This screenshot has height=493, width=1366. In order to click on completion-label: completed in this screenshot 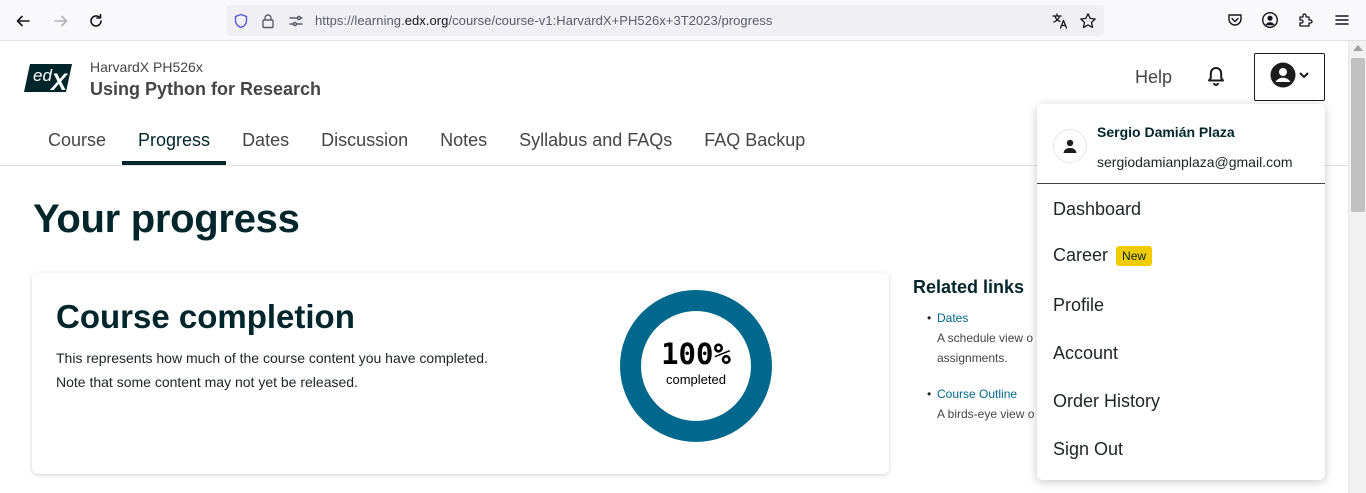, I will do `click(696, 379)`.